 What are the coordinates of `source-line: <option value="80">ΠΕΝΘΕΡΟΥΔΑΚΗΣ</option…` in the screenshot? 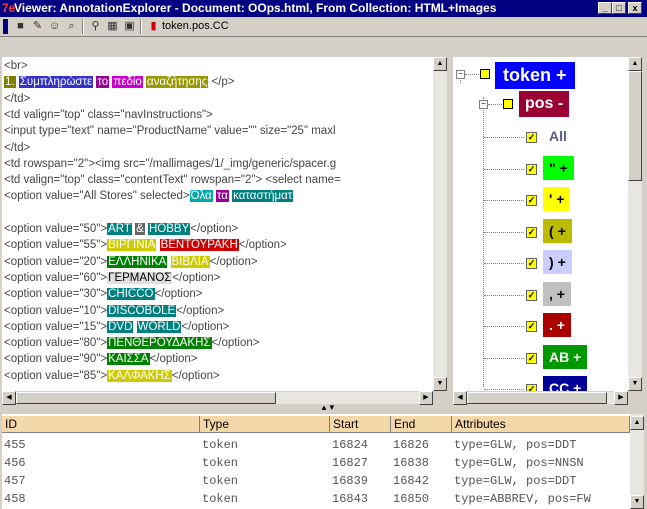 It's located at (132, 343).